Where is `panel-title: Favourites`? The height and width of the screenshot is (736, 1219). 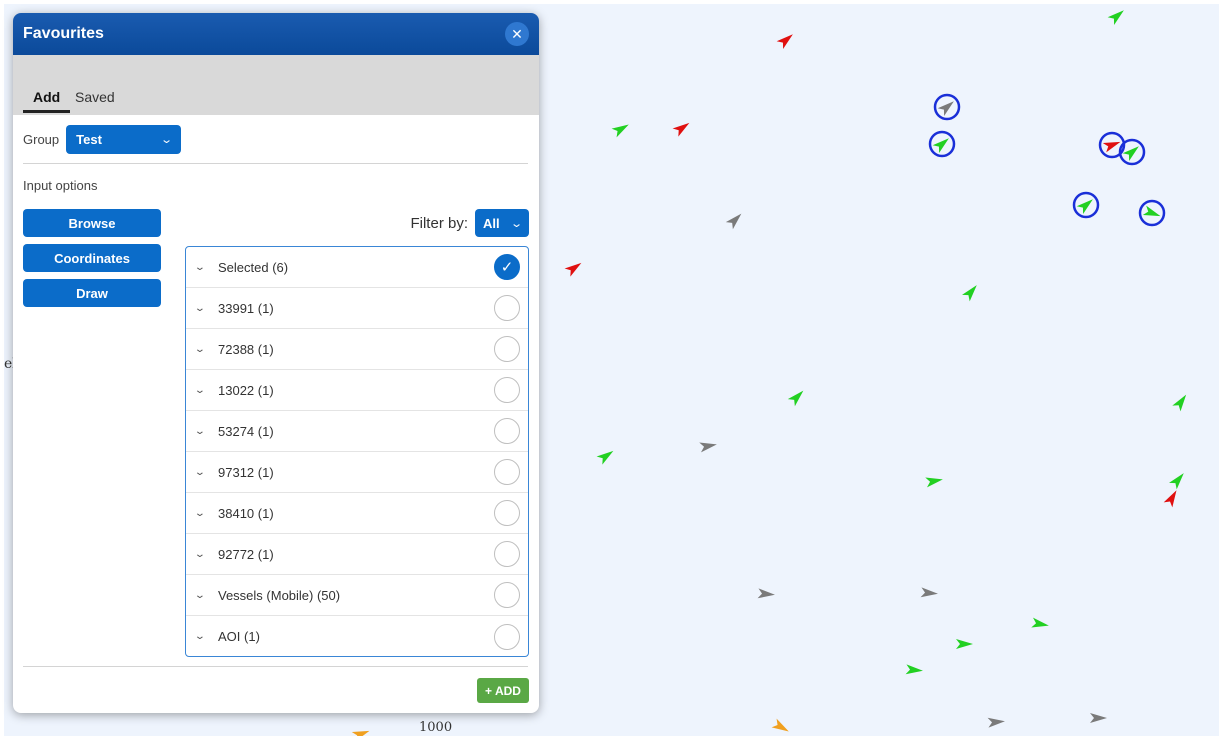 panel-title: Favourites is located at coordinates (63, 33).